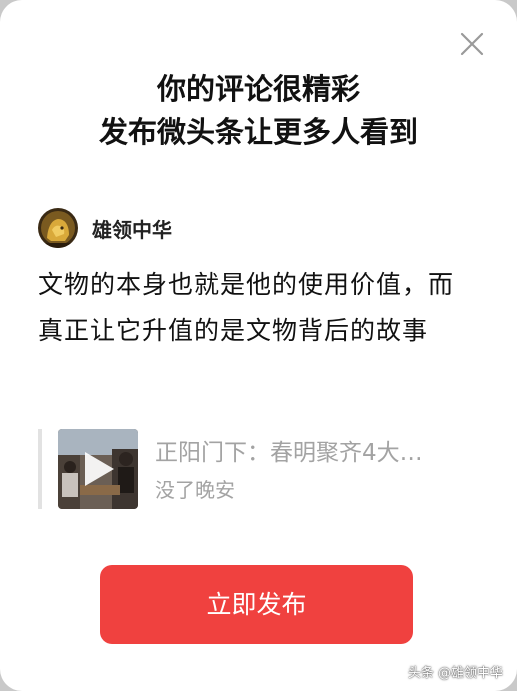 This screenshot has width=517, height=691. I want to click on close-icon, so click(472, 44).